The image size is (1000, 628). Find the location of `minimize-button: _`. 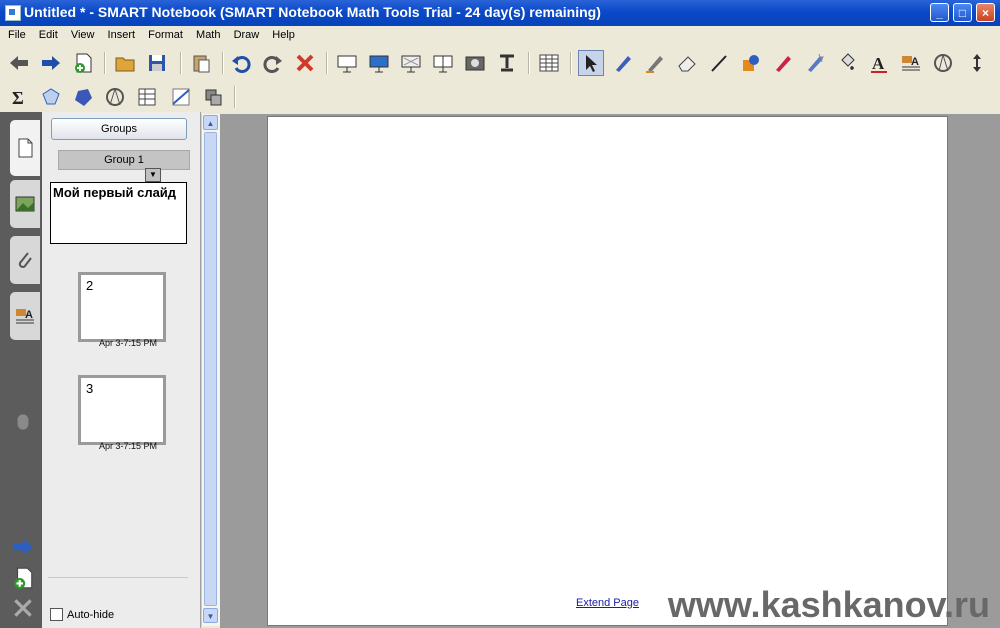

minimize-button: _ is located at coordinates (939, 12).